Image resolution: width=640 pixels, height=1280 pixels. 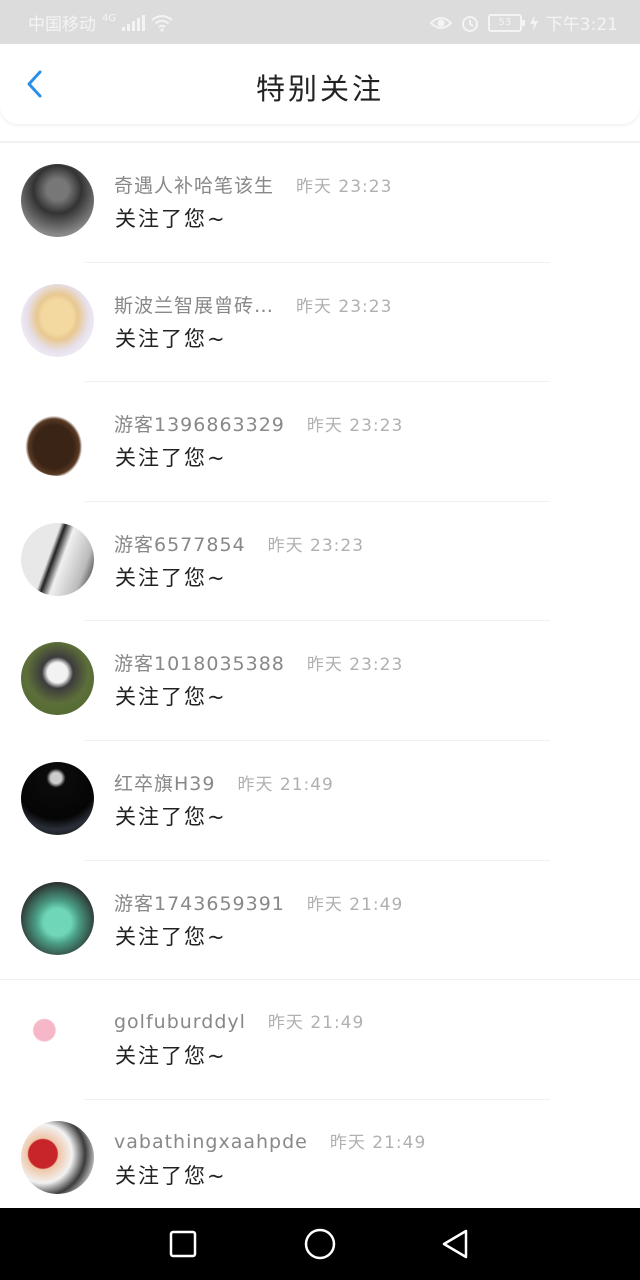 I want to click on status-right: 53 下午3:21, so click(x=523, y=22).